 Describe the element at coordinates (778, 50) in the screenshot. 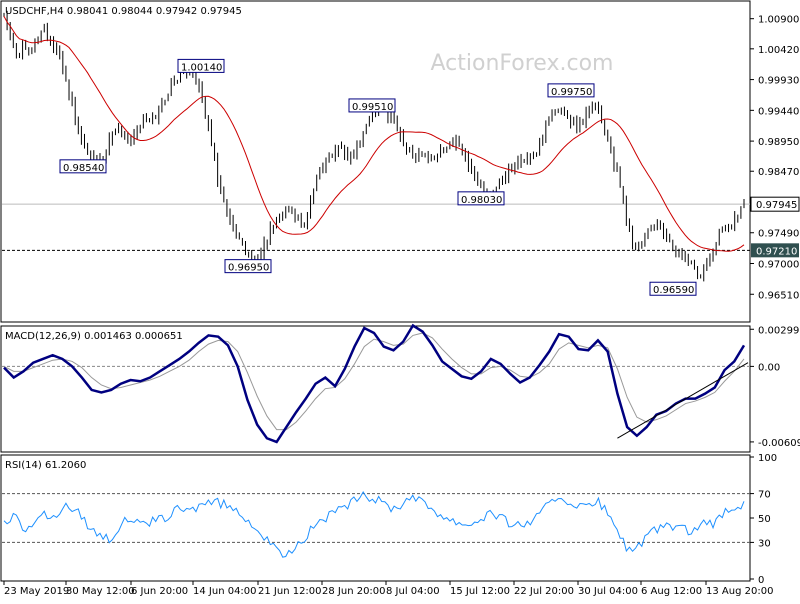

I see `price-y-tick-label: 1.00420` at that location.